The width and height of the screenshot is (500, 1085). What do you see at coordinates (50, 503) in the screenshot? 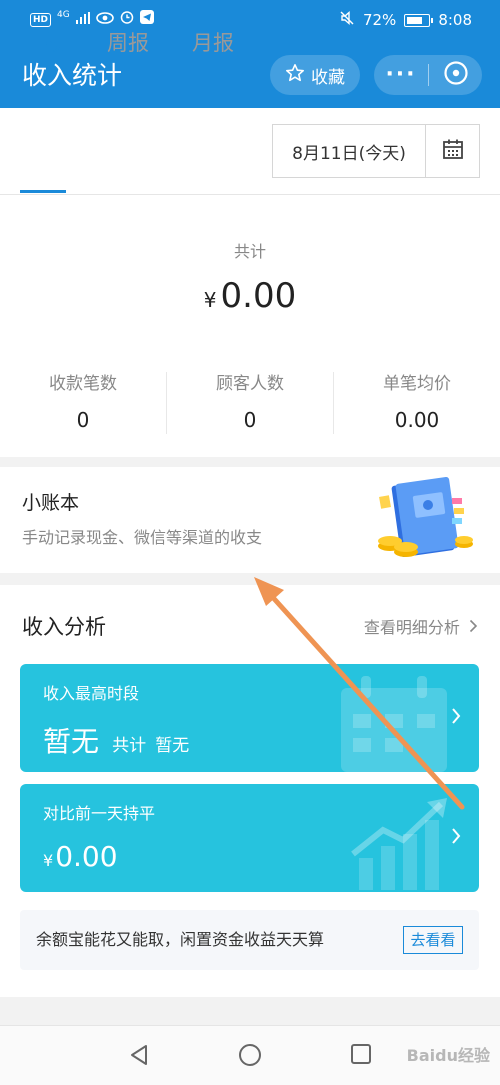
I see `ledger-title: 小账本` at bounding box center [50, 503].